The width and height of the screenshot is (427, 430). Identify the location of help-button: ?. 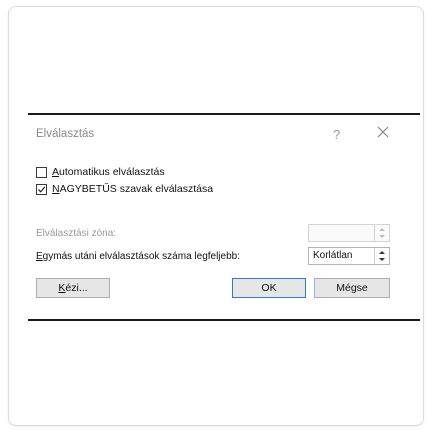
(336, 134).